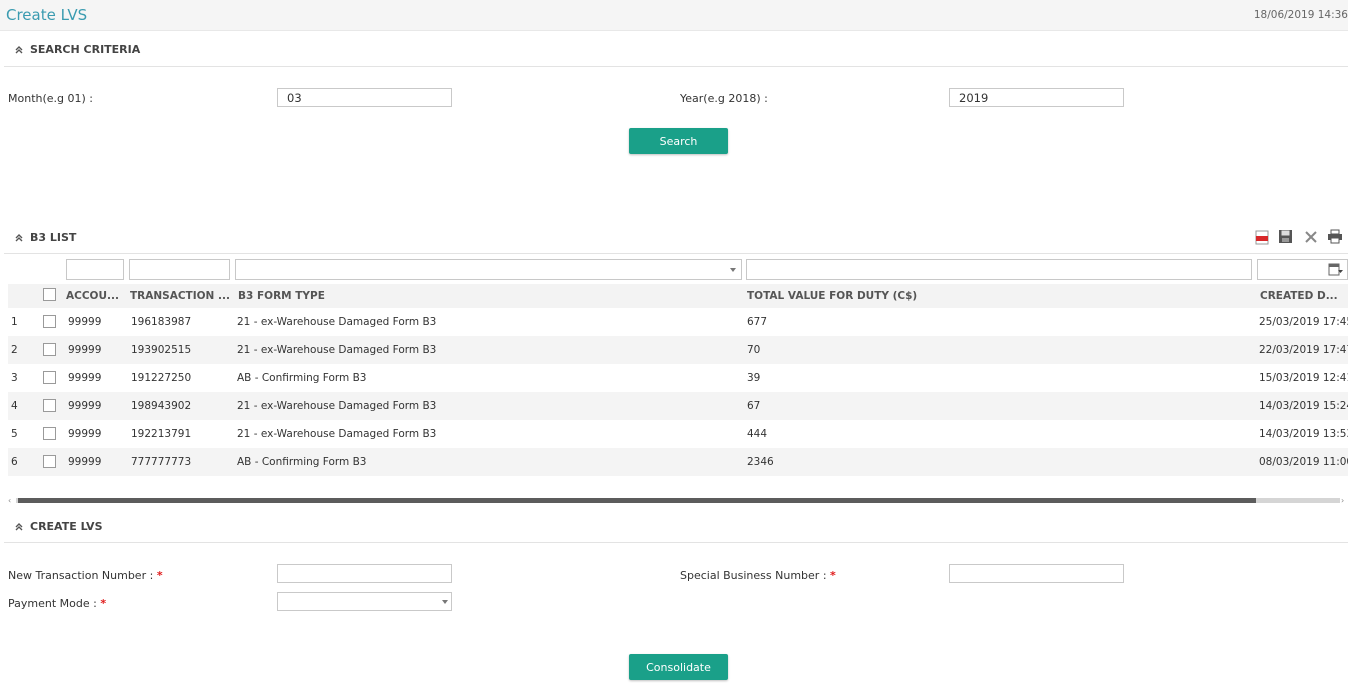 The image size is (1348, 683). Describe the element at coordinates (161, 406) in the screenshot. I see `transaction-cell: 198943902` at that location.